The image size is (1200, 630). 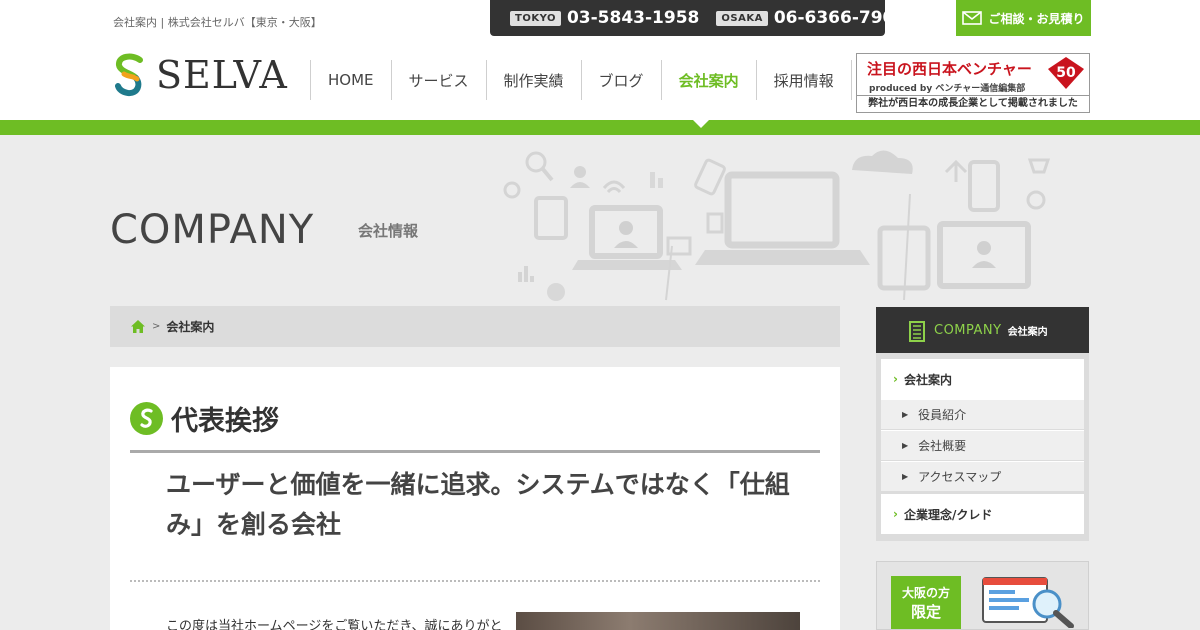 I want to click on osaka-badge-line1: 大阪の方, so click(x=925, y=593).